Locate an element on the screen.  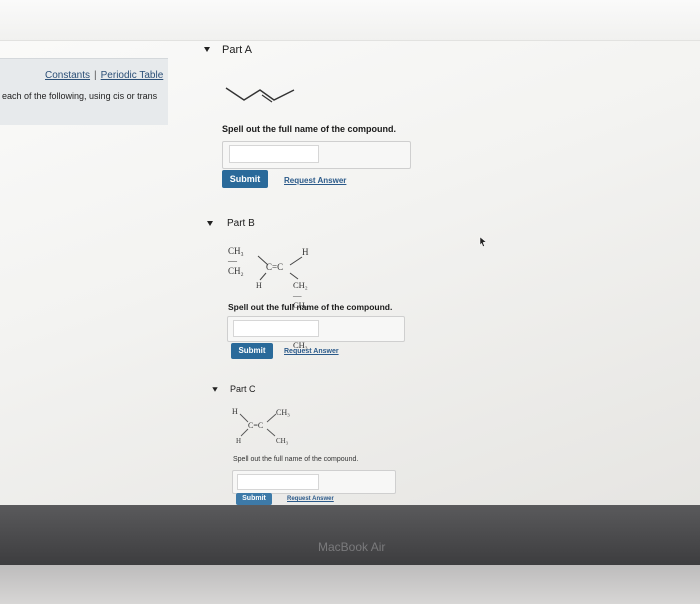
part-c-request-answer-link: Request Answer is located at coordinates (310, 499).